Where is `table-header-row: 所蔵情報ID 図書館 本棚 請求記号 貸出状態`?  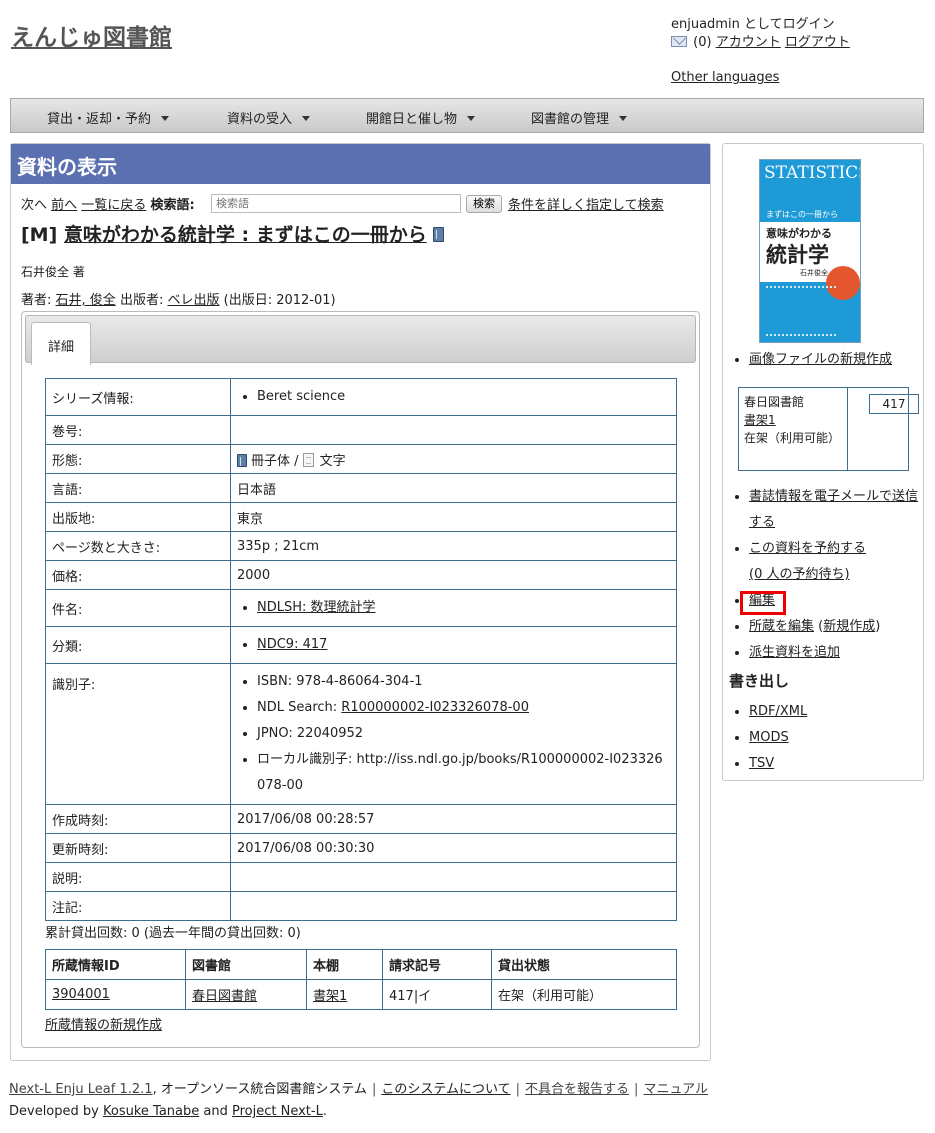
table-header-row: 所蔵情報ID 図書館 本棚 請求記号 貸出状態 is located at coordinates (361, 964).